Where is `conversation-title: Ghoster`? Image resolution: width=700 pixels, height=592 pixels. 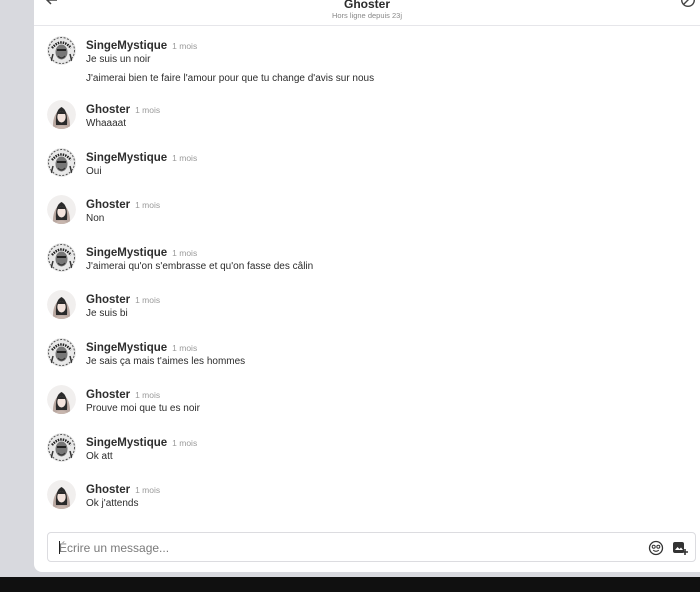 conversation-title: Ghoster is located at coordinates (366, 5).